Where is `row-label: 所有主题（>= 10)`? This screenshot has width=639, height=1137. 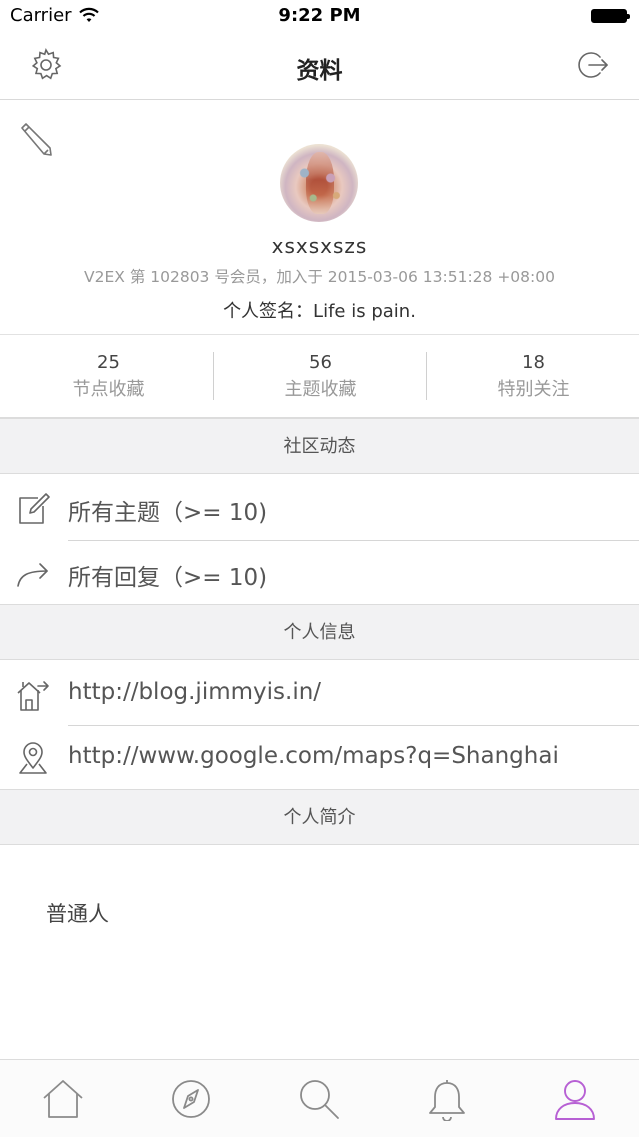
row-label: 所有主题（>= 10) is located at coordinates (168, 513).